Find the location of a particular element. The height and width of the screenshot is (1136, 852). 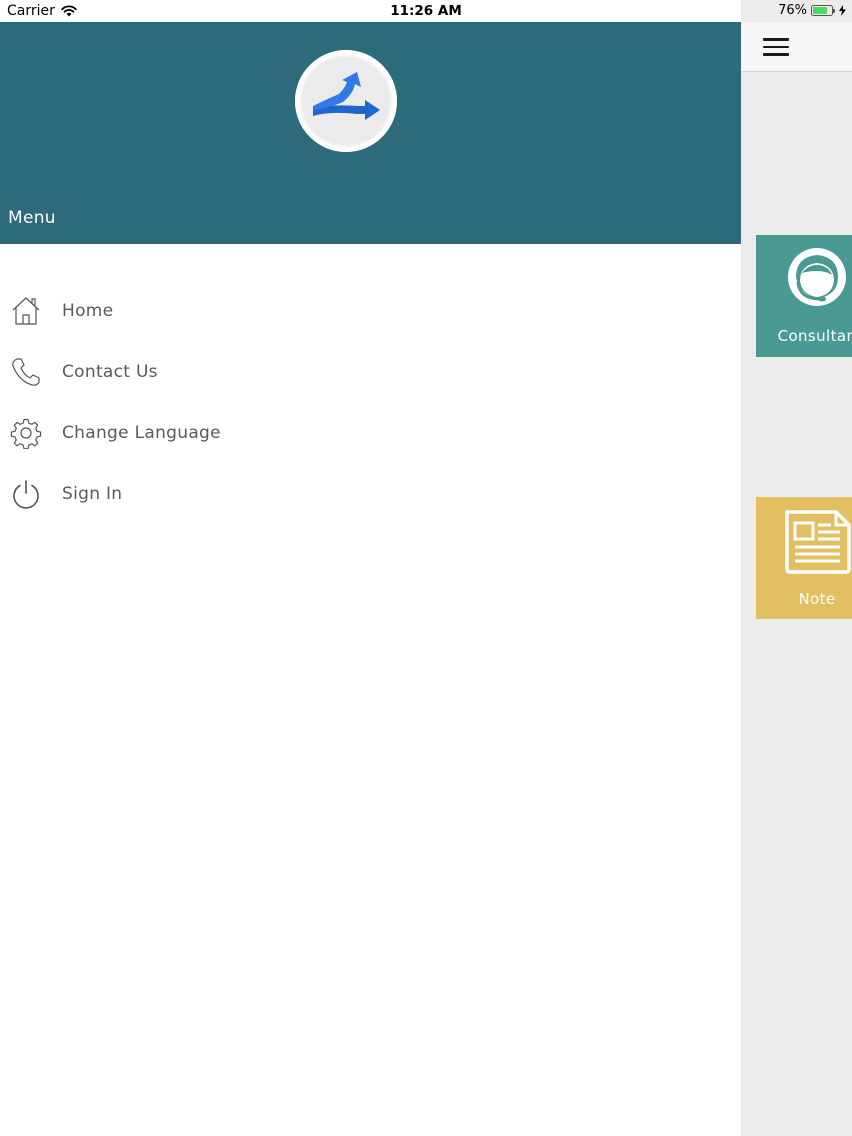

status-bar: Carrier 11:26 AM 76% is located at coordinates (426, 11).